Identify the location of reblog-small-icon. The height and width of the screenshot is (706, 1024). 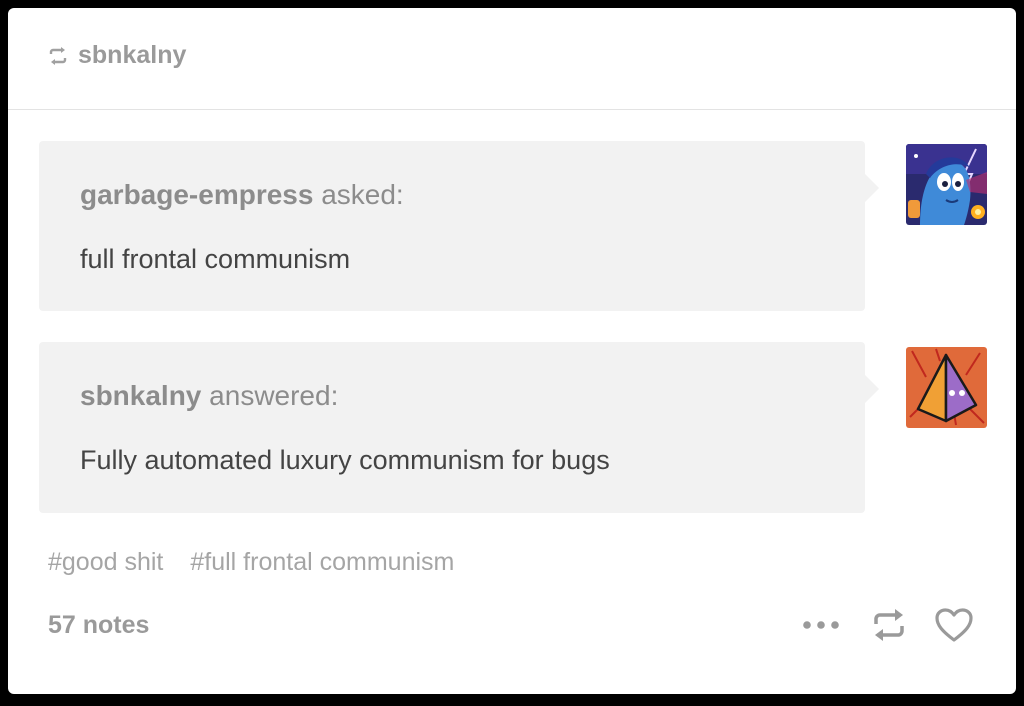
(58, 56).